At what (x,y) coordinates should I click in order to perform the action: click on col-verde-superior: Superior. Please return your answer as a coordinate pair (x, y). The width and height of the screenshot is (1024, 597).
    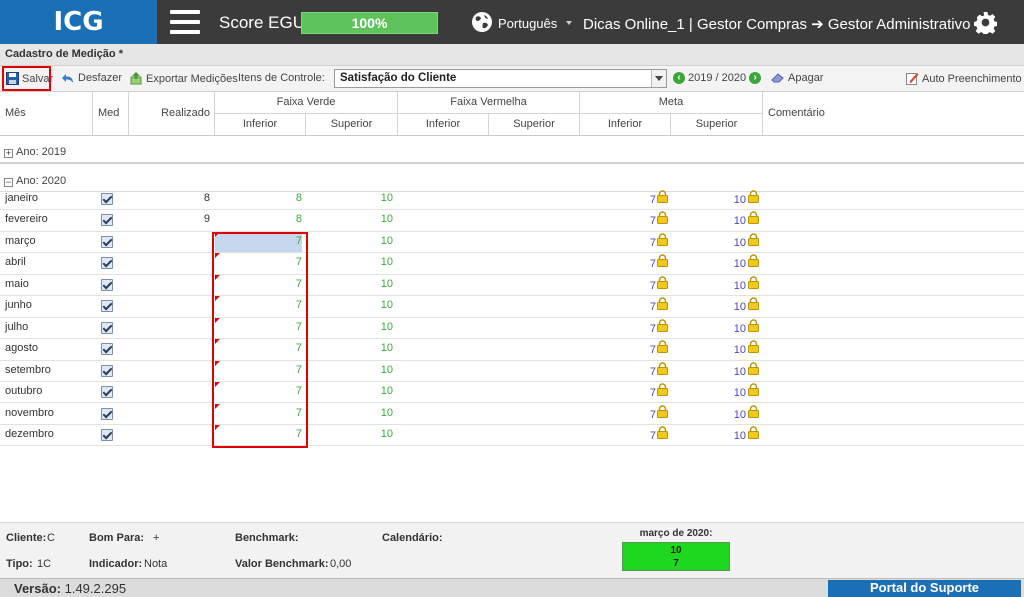
    Looking at the image, I should click on (352, 125).